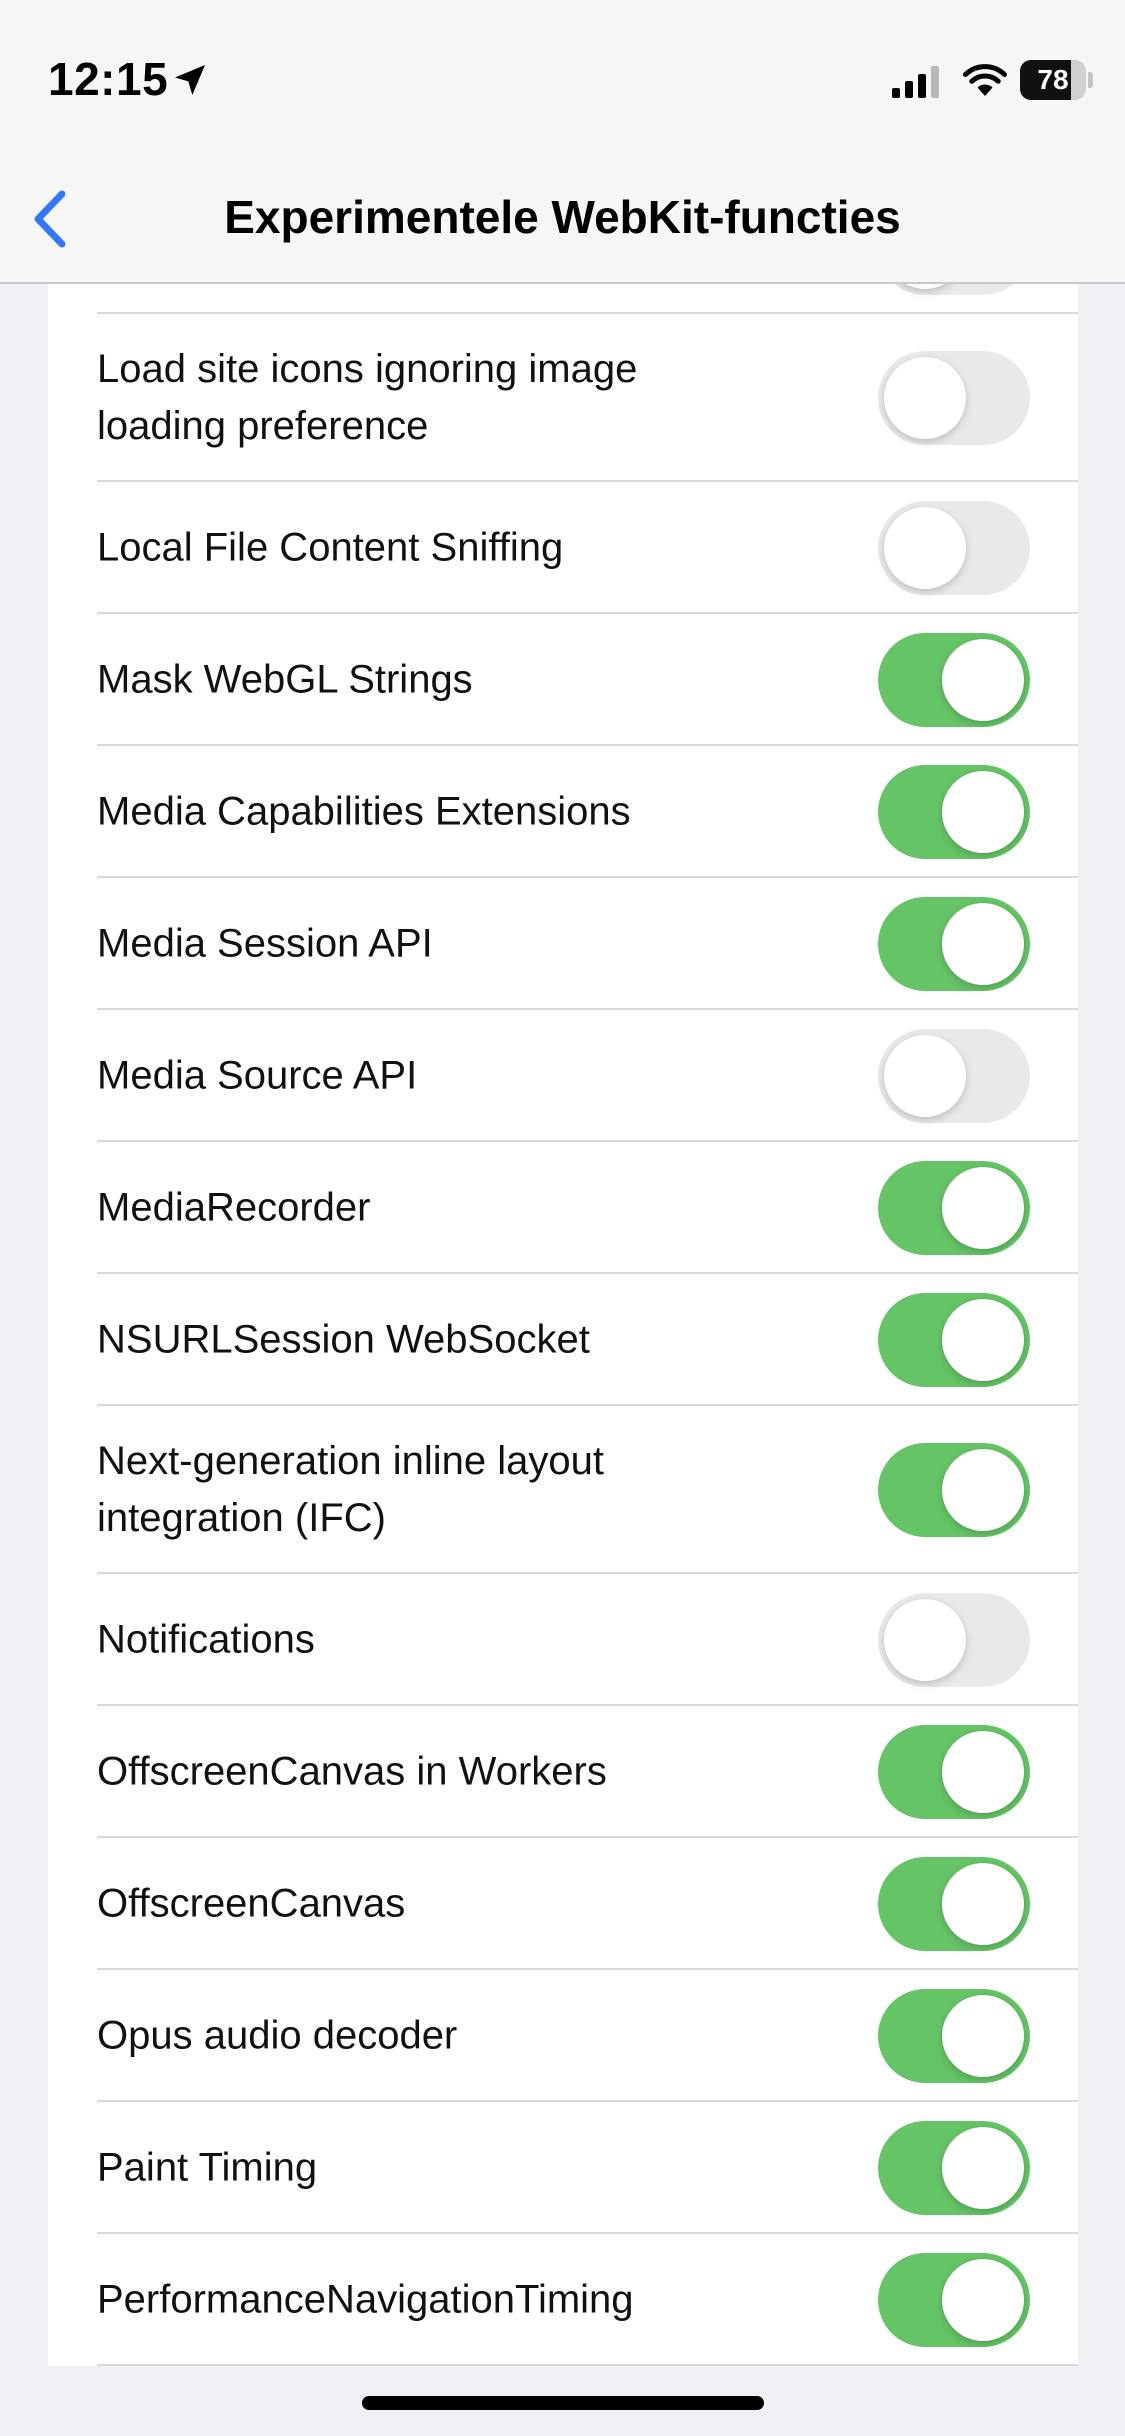  What do you see at coordinates (562, 80) in the screenshot?
I see `status-bar: 12:15 78` at bounding box center [562, 80].